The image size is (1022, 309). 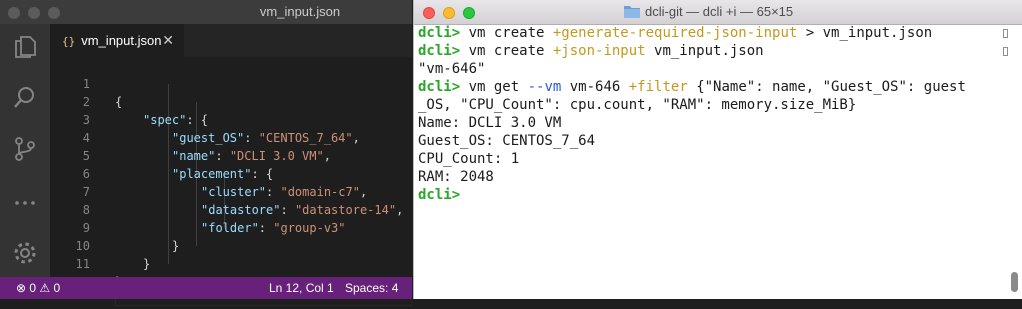 What do you see at coordinates (1014, 282) in the screenshot?
I see `terminal-scrollbar` at bounding box center [1014, 282].